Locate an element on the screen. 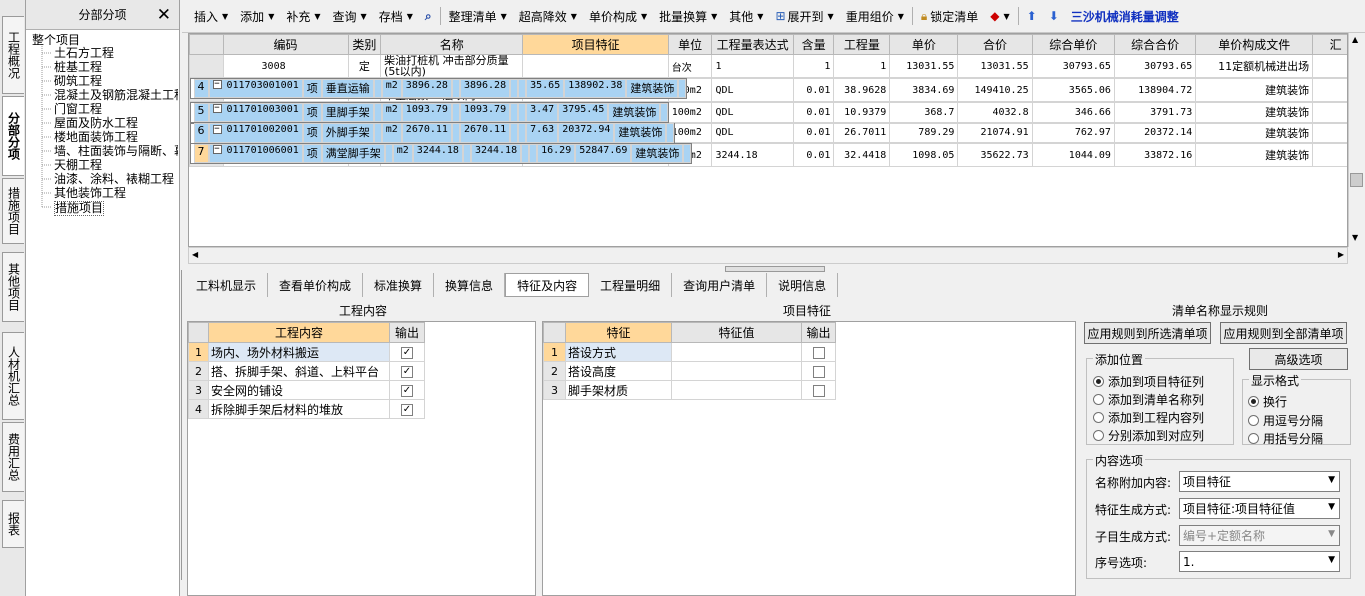 The image size is (1365, 596). col-content: 含量 is located at coordinates (813, 44).